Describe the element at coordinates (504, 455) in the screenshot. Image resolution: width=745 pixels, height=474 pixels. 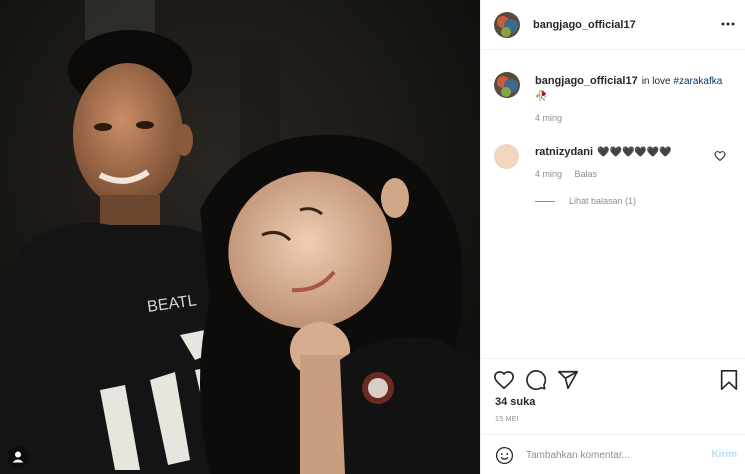
I see `emoji-icon` at that location.